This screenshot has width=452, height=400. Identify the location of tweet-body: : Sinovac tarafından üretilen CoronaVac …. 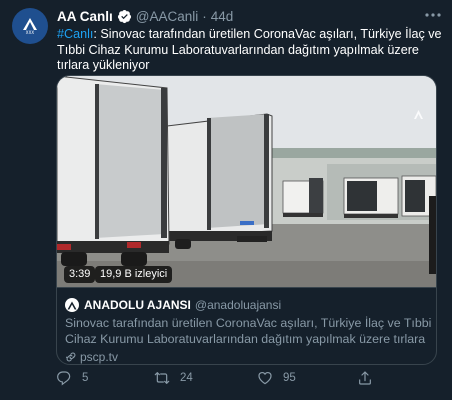
(249, 49).